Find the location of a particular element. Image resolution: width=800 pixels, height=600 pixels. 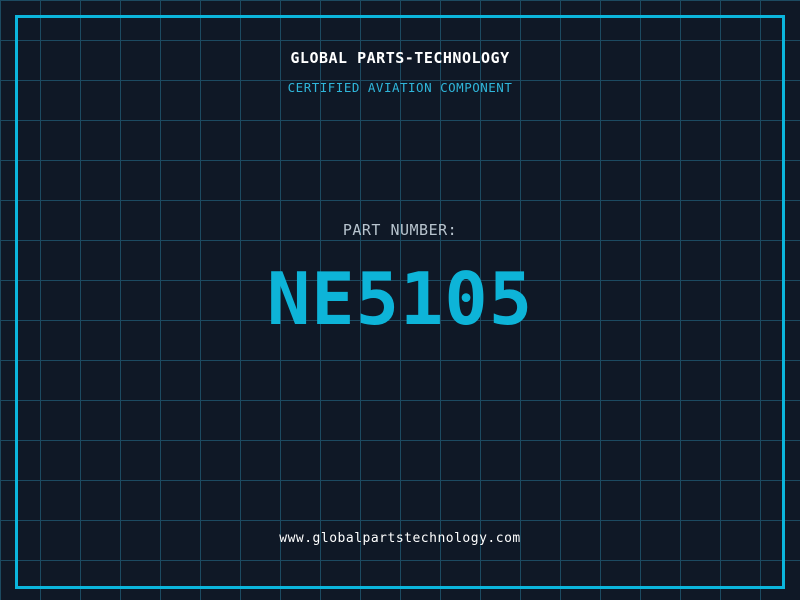

part-number-label: PART NUMBER: is located at coordinates (400, 230).